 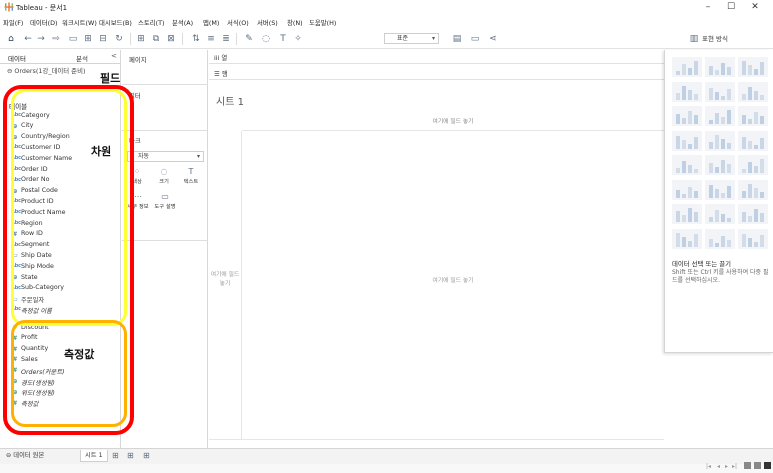 What do you see at coordinates (734, 466) in the screenshot?
I see `last-sheet-icon: ▸|` at bounding box center [734, 466].